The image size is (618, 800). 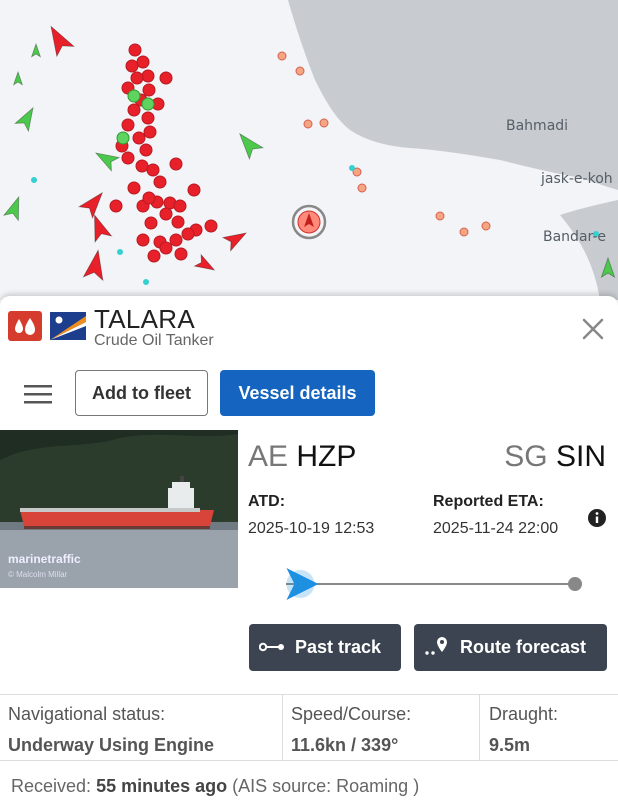 I want to click on vessel-position-arrow-icon, so click(x=302, y=584).